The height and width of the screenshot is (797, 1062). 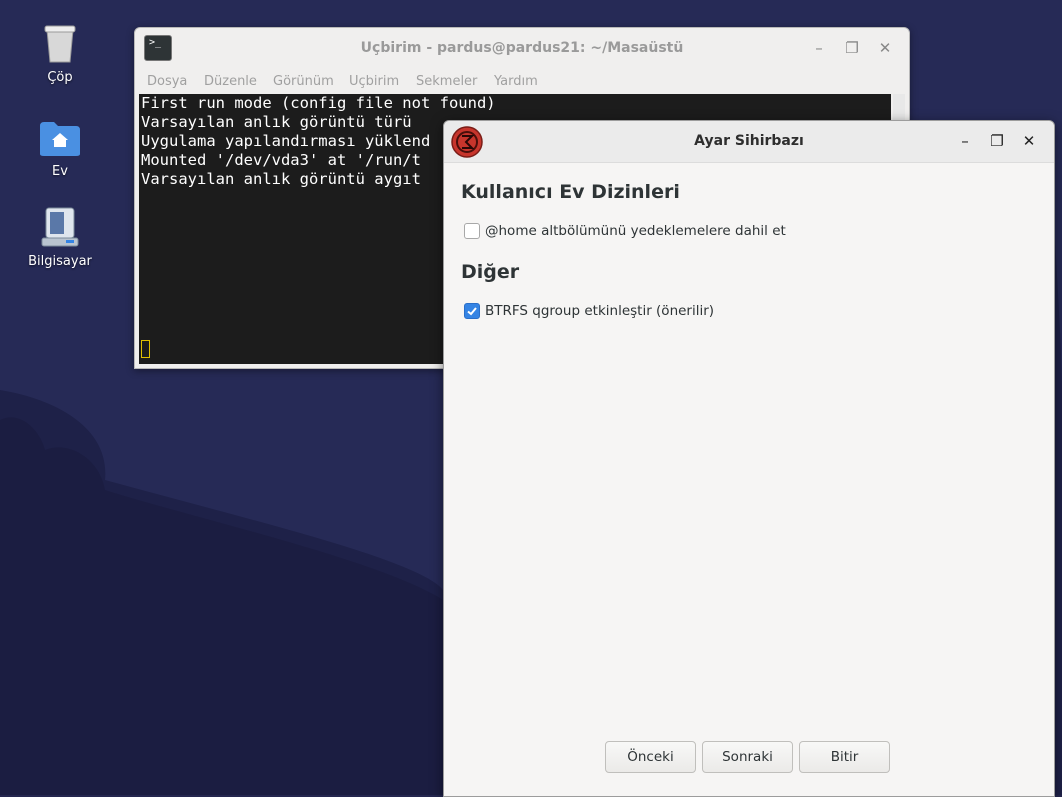 I want to click on terminal-line: First run mode (config file not found), so click(x=318, y=103).